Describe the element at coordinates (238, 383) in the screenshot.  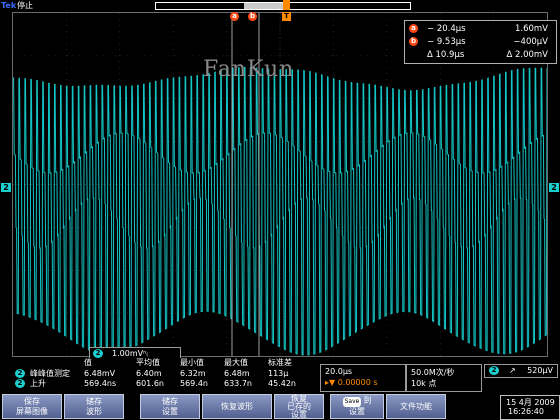
I see `meas-row-2-max: 633.7n` at that location.